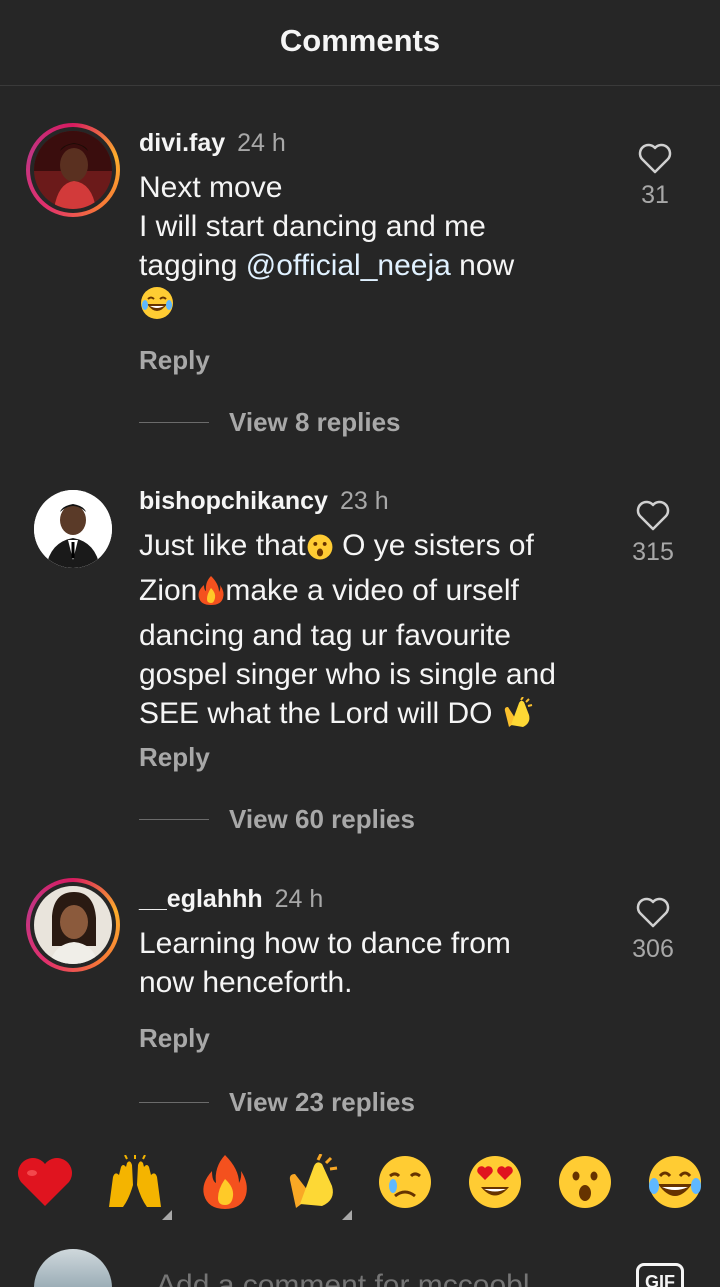 Image resolution: width=720 pixels, height=1287 pixels. I want to click on quick-reaction-bar, so click(360, 1185).